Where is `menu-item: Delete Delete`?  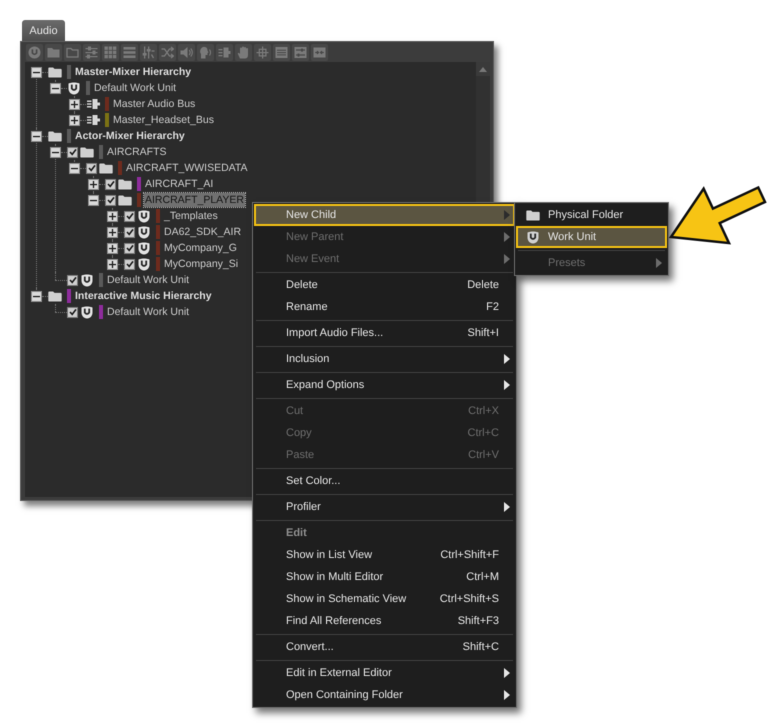 menu-item: Delete Delete is located at coordinates (384, 285).